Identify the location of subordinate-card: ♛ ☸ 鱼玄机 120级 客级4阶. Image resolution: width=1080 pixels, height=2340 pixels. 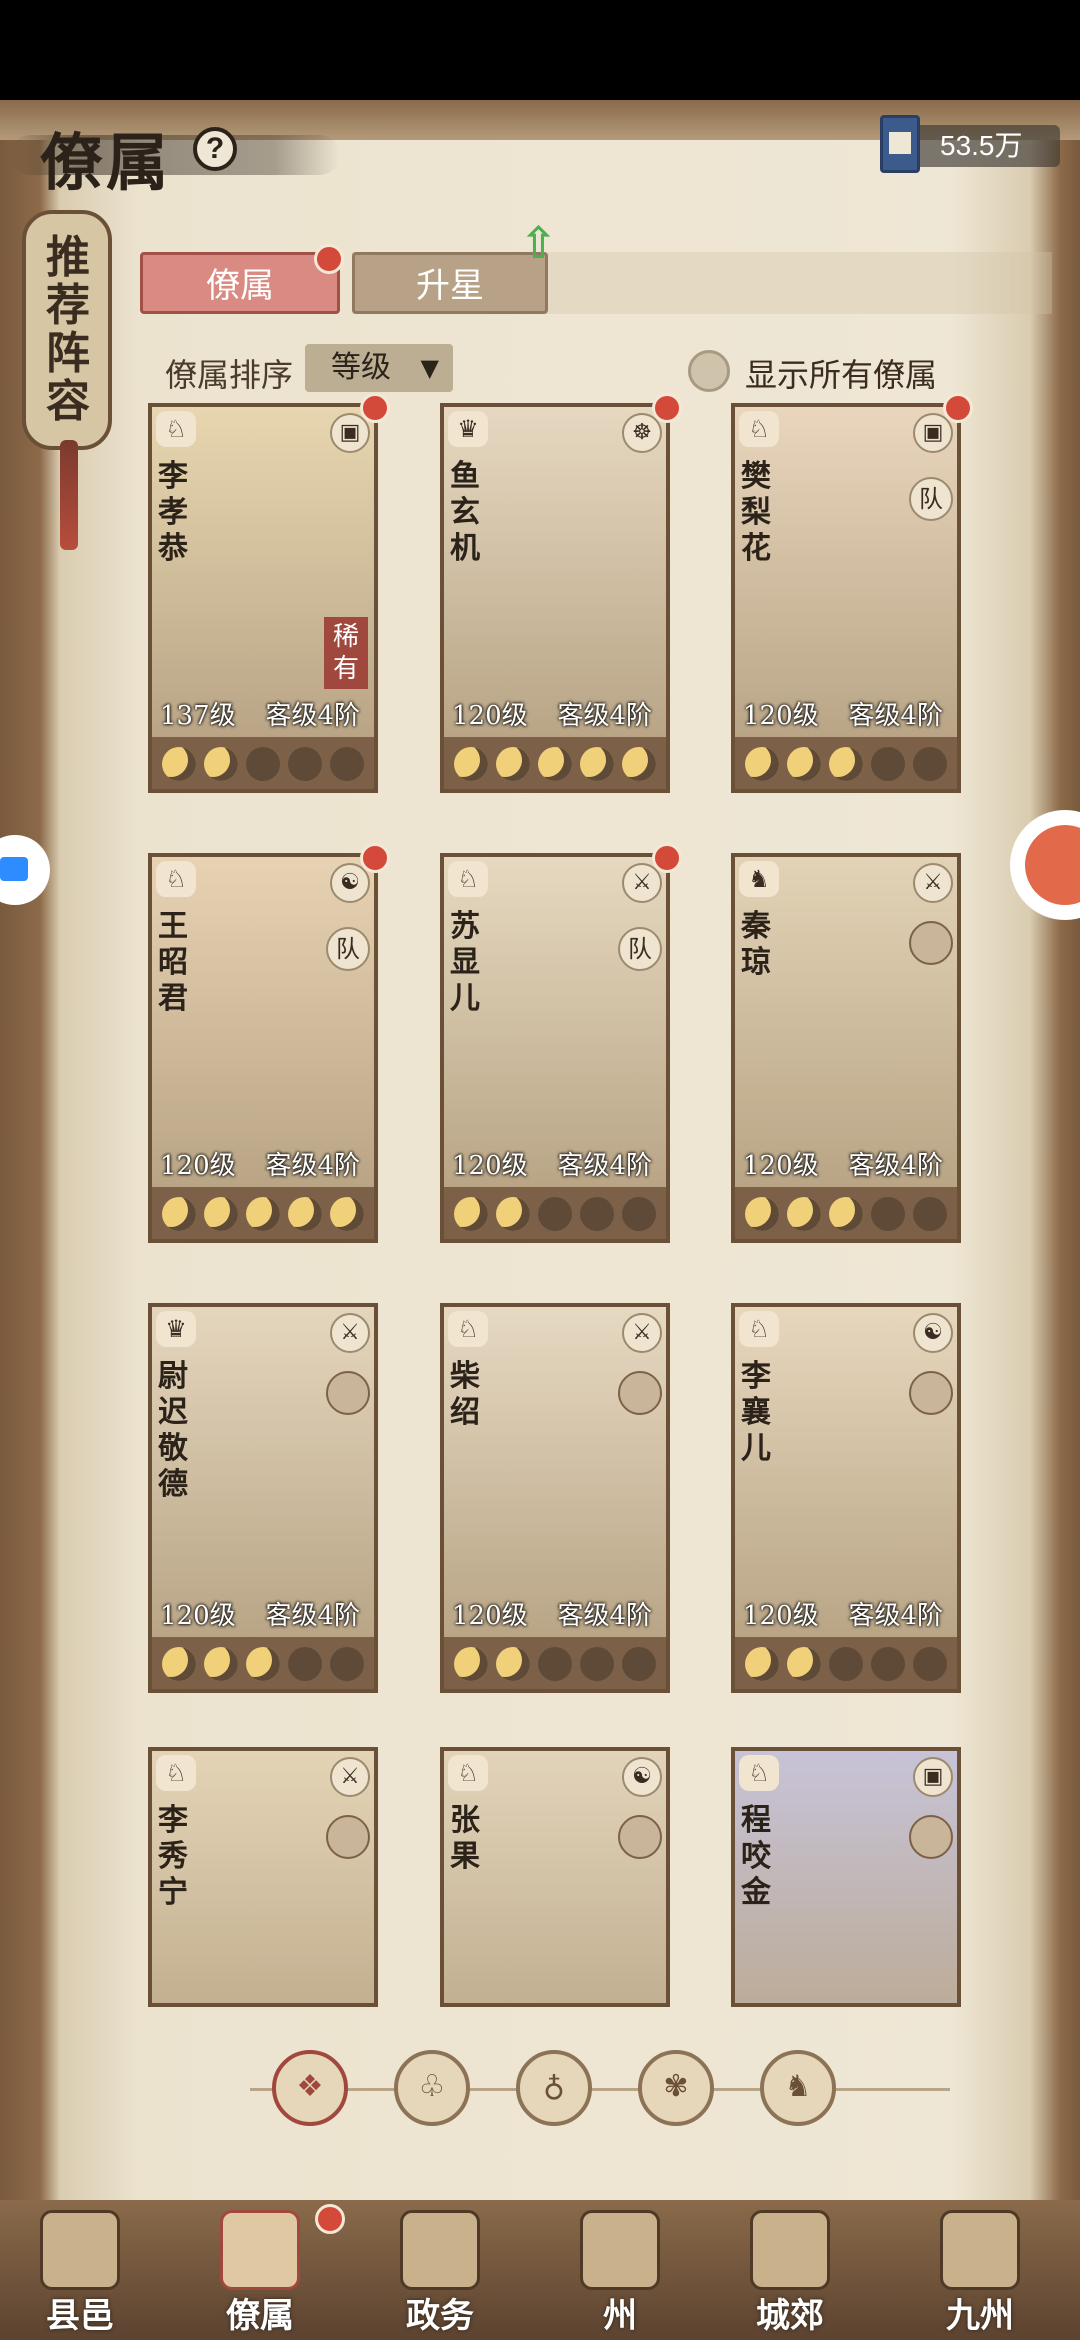
(555, 598).